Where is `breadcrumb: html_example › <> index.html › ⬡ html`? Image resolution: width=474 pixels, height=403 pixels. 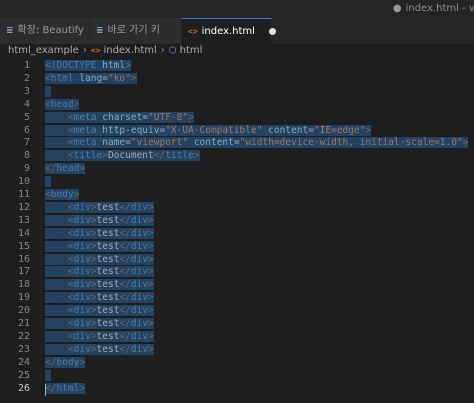 breadcrumb: html_example › <> index.html › ⬡ html is located at coordinates (237, 51).